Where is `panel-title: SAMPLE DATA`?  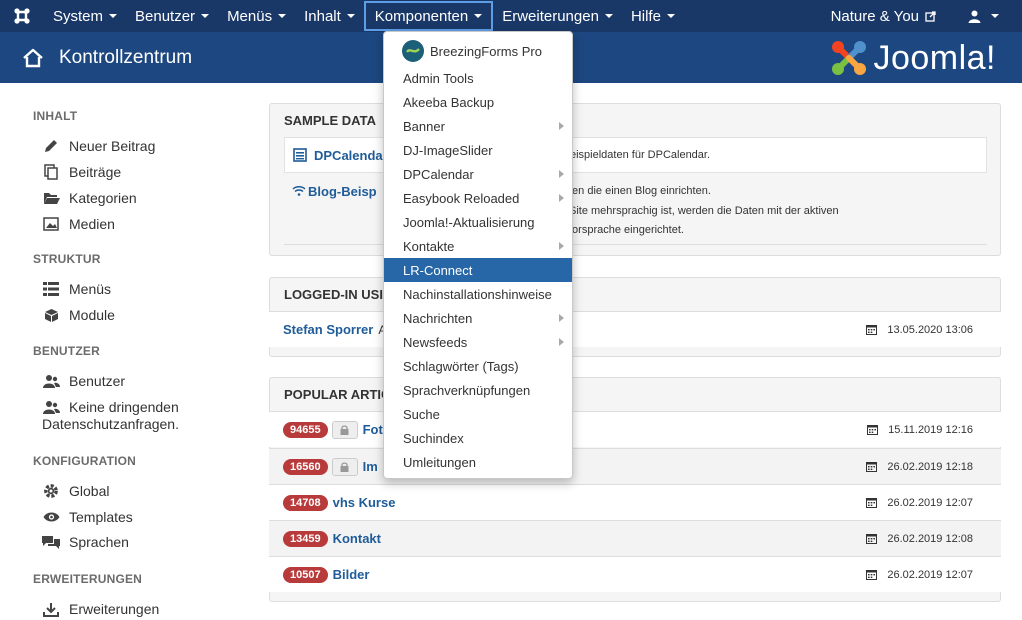 panel-title: SAMPLE DATA is located at coordinates (330, 120).